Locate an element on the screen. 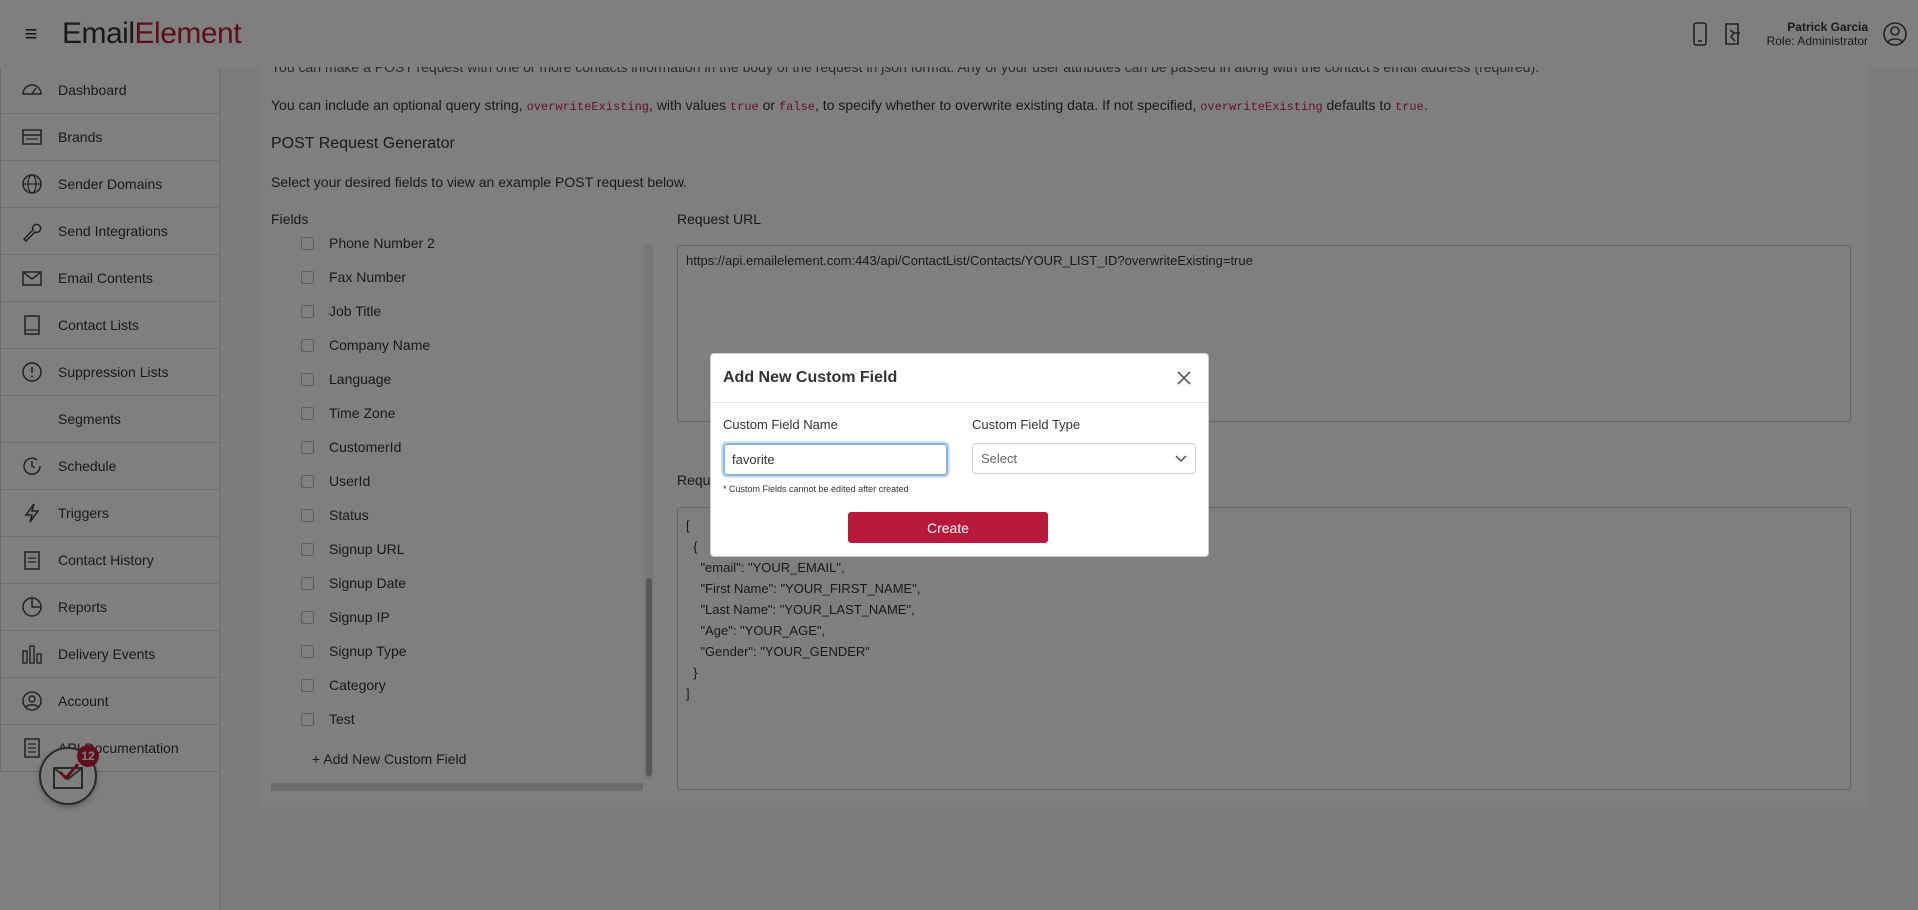 The width and height of the screenshot is (1918, 910). select-value: Select is located at coordinates (999, 458).